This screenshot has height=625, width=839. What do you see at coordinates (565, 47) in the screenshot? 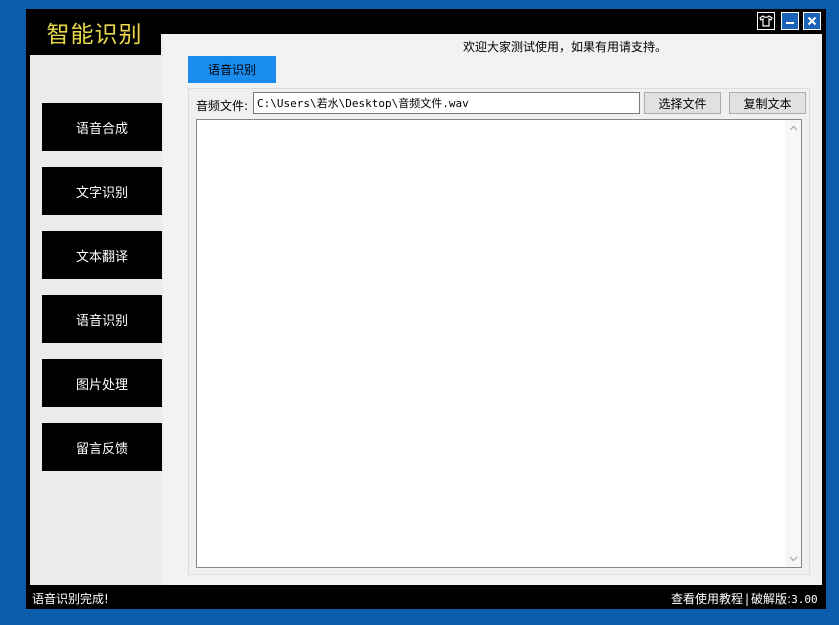
I see `welcome-message: 欢迎大家测试使用，如果有用请支持。` at bounding box center [565, 47].